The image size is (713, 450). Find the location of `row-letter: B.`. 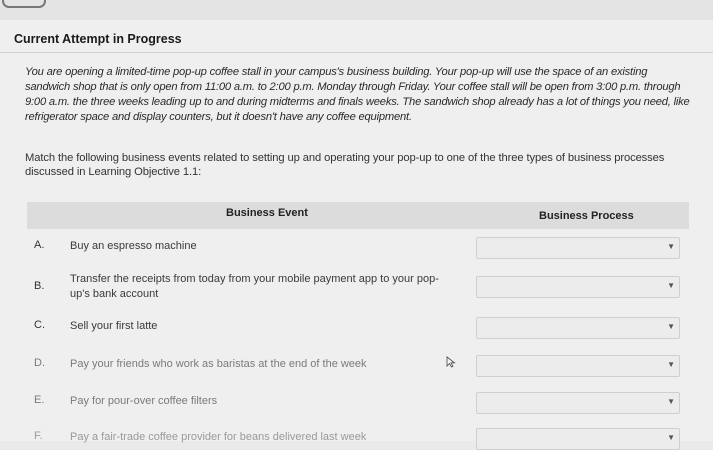

row-letter: B. is located at coordinates (39, 286).